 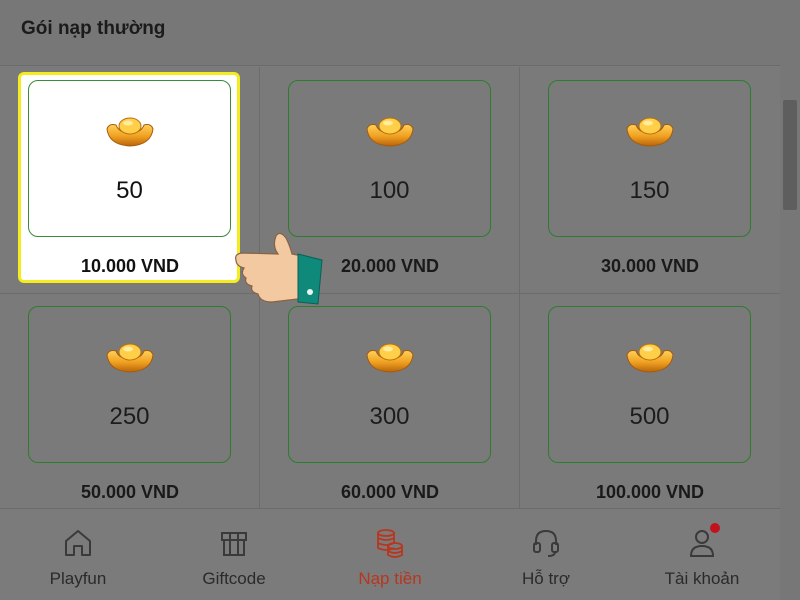 I want to click on nav-label: Nạp tiền, so click(x=390, y=578).